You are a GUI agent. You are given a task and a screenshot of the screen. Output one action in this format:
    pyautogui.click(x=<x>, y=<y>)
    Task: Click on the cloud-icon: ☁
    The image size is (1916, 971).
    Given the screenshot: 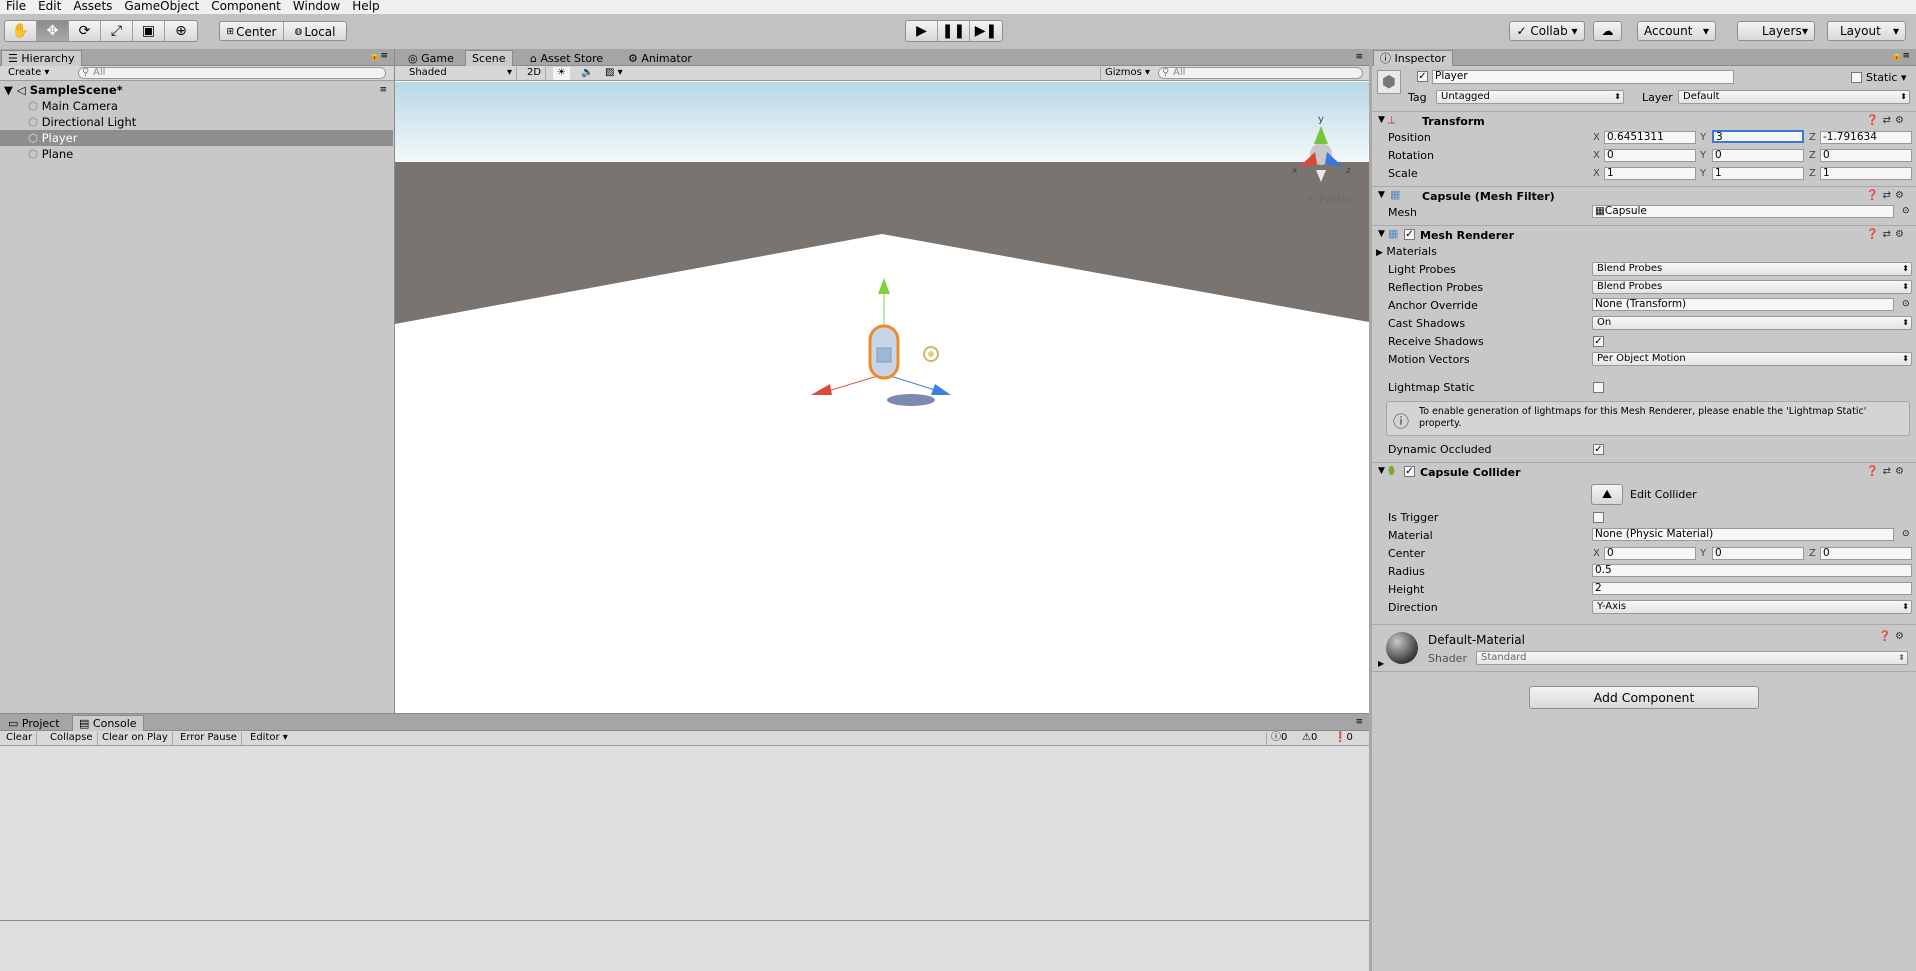 What is the action you would take?
    pyautogui.click(x=1607, y=31)
    